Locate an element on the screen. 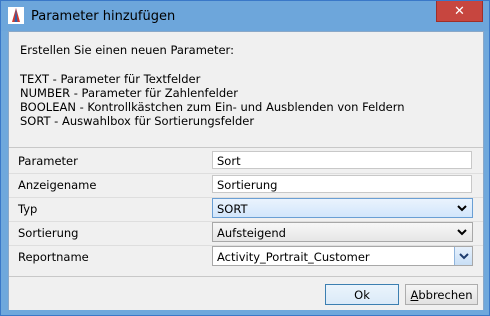 The height and width of the screenshot is (316, 490). dropdown-button is located at coordinates (463, 256).